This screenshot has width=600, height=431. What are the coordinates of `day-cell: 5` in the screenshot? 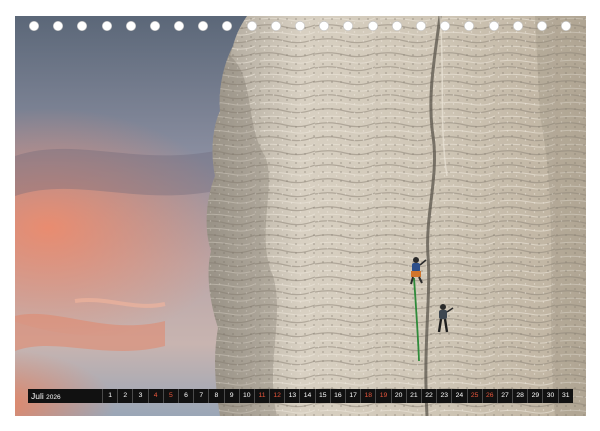 It's located at (170, 396).